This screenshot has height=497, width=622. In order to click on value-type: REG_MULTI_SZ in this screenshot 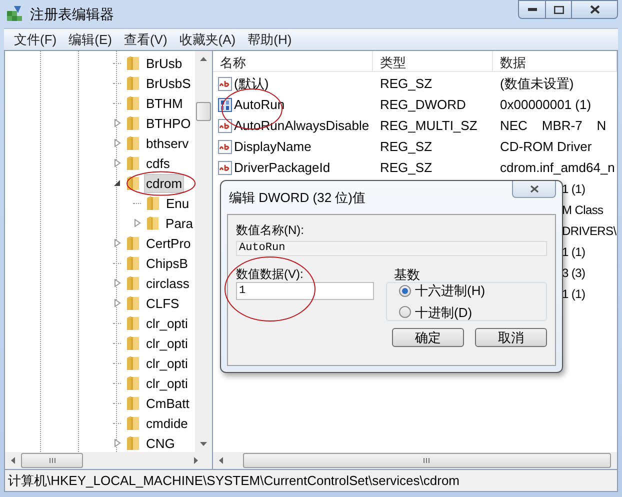, I will do `click(428, 125)`.